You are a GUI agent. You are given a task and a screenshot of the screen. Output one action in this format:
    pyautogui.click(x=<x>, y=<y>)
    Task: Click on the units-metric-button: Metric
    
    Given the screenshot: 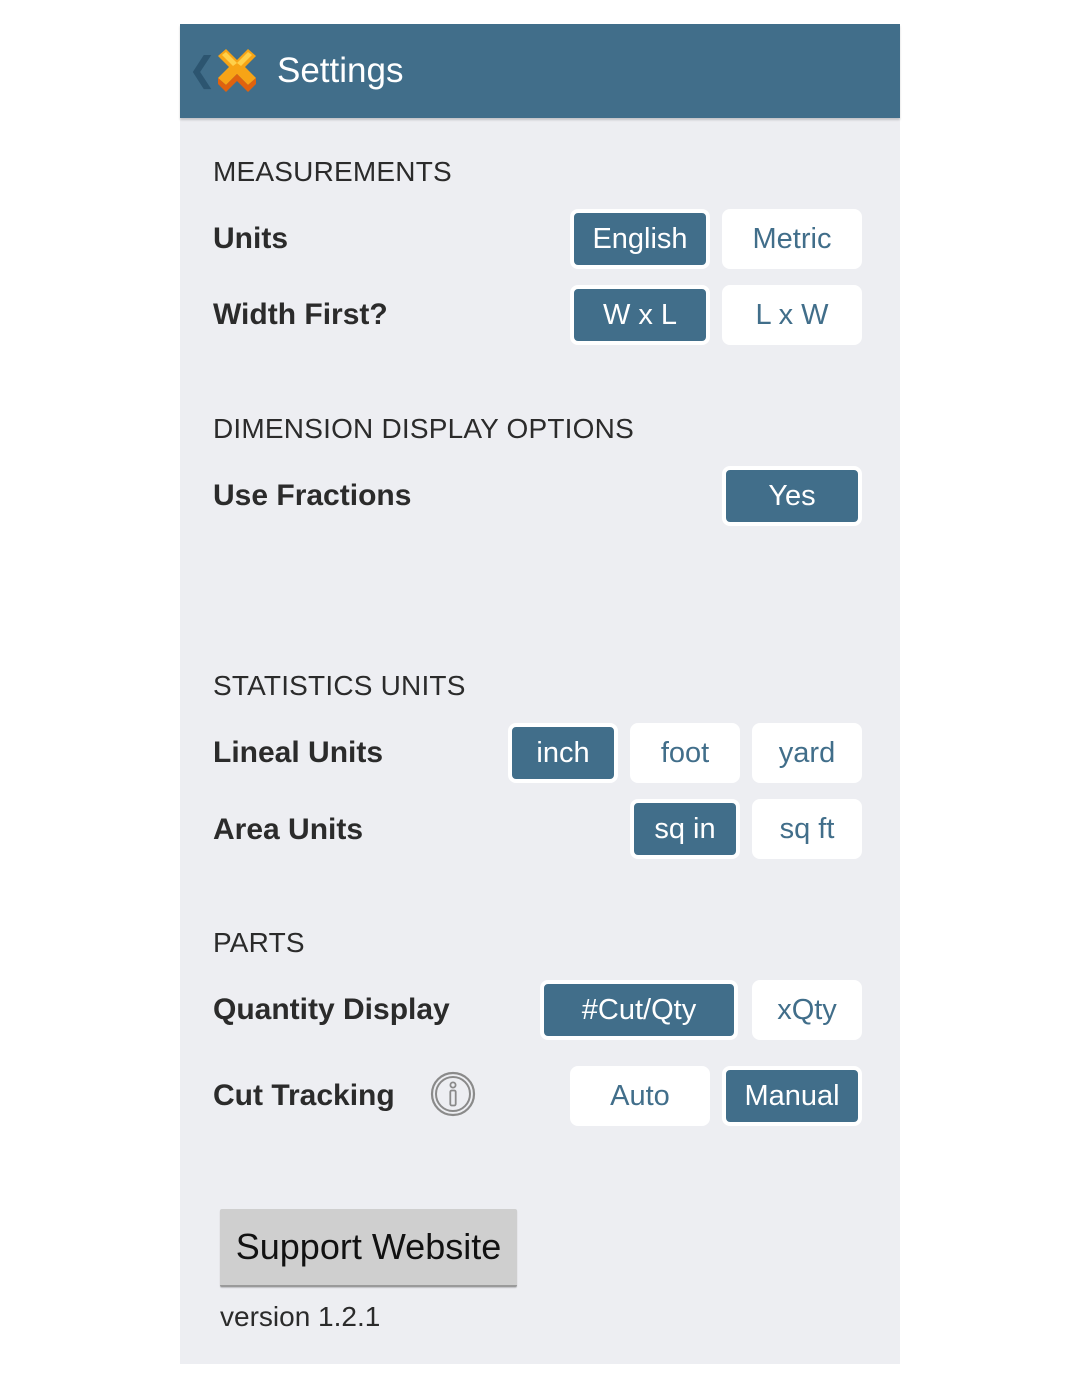 What is the action you would take?
    pyautogui.click(x=792, y=239)
    